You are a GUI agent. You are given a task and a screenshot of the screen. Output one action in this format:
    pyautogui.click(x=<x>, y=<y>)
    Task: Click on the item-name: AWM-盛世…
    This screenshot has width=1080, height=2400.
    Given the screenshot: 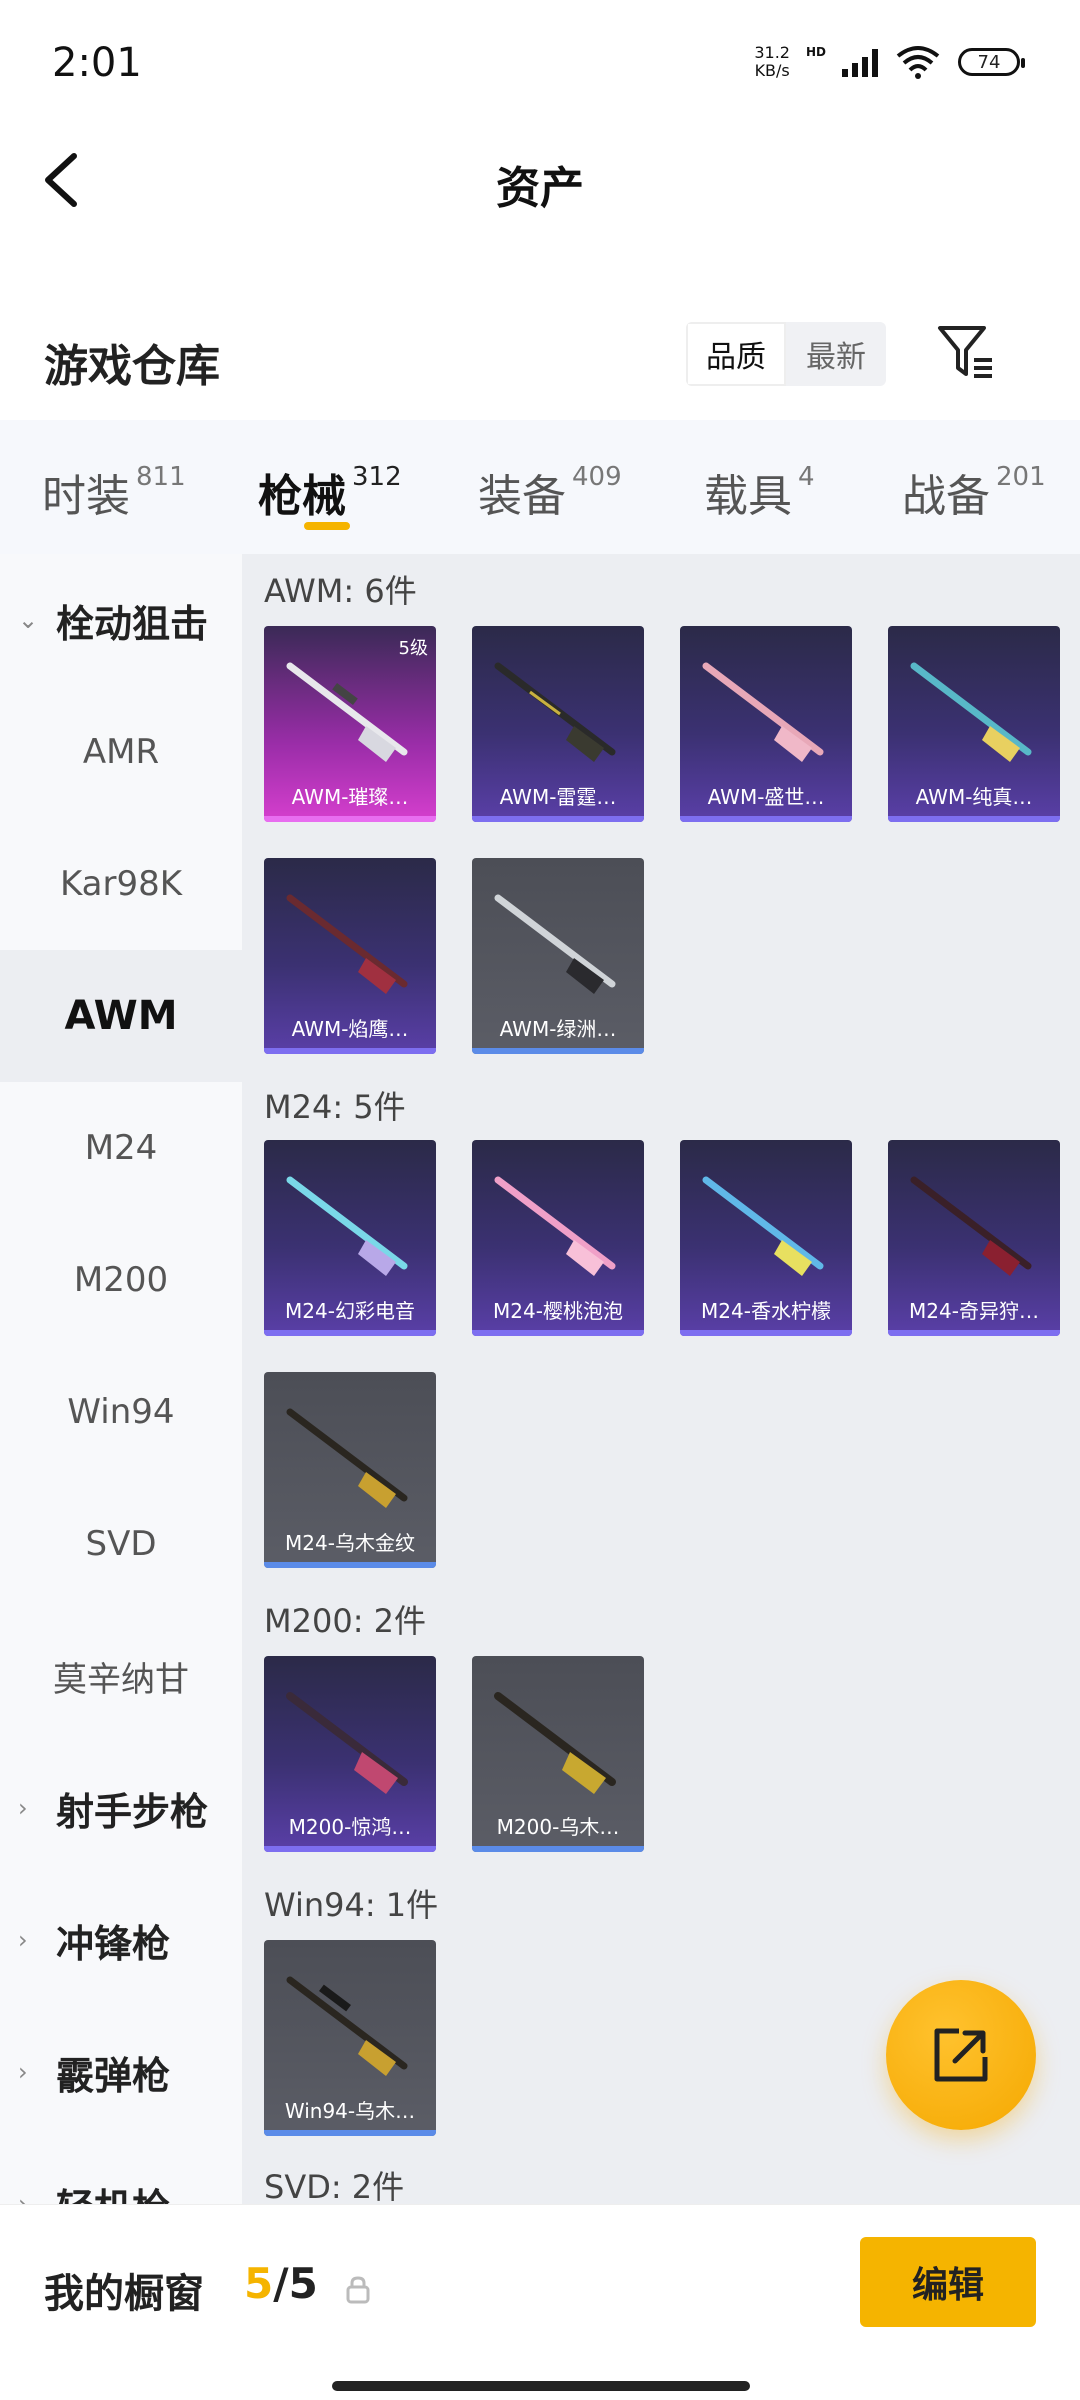 What is the action you would take?
    pyautogui.click(x=766, y=797)
    